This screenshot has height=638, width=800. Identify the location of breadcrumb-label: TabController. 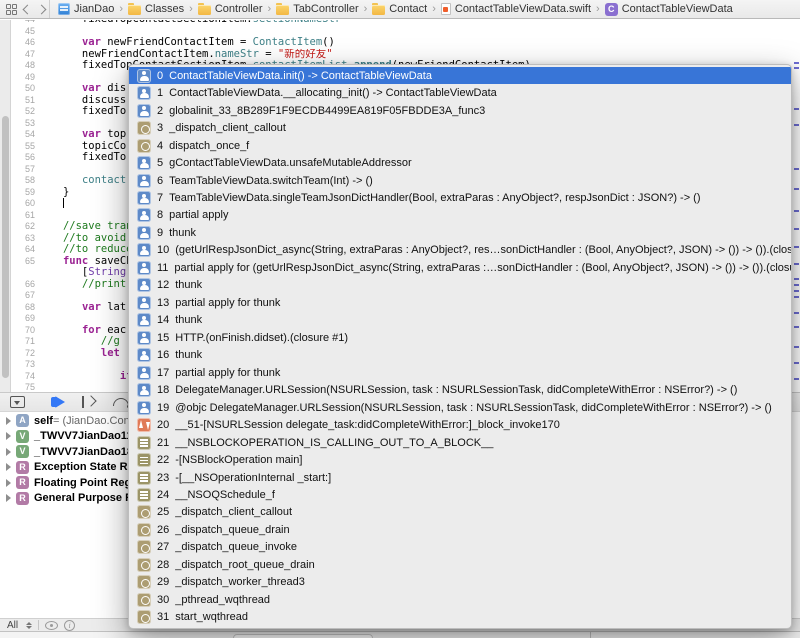
(326, 9).